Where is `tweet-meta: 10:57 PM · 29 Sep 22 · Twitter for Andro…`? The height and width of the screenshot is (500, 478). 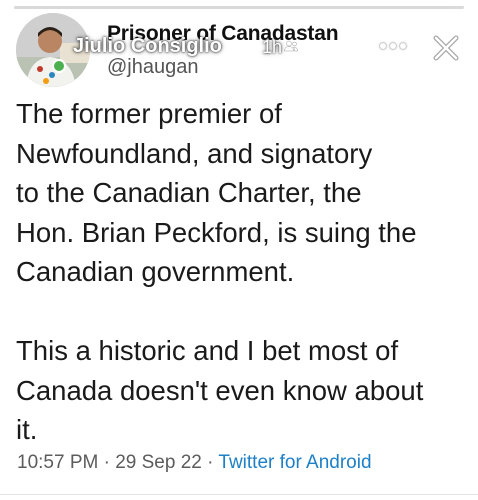 tweet-meta: 10:57 PM · 29 Sep 22 · Twitter for Andro… is located at coordinates (194, 463).